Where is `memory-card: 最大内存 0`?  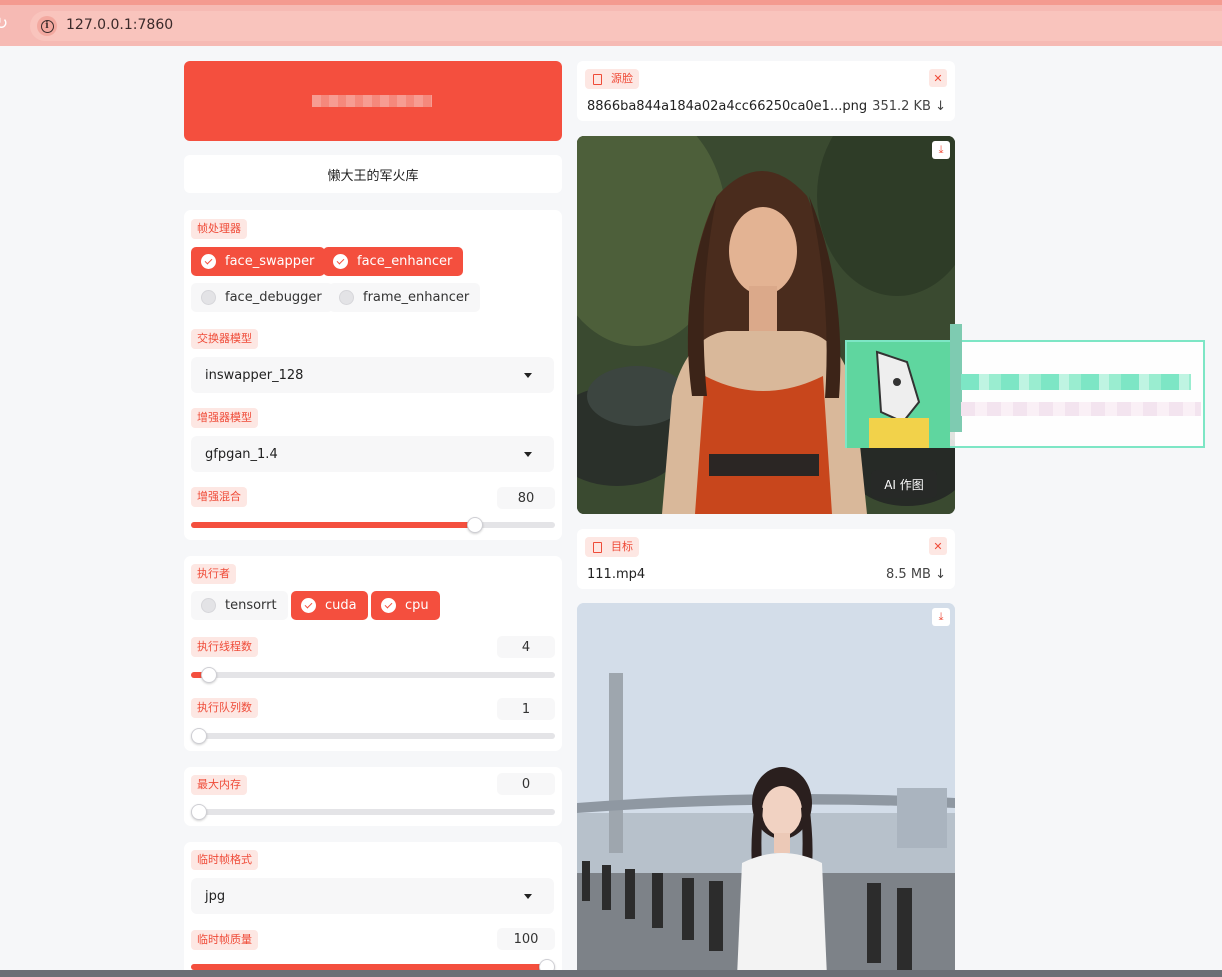 memory-card: 最大内存 0 is located at coordinates (373, 796).